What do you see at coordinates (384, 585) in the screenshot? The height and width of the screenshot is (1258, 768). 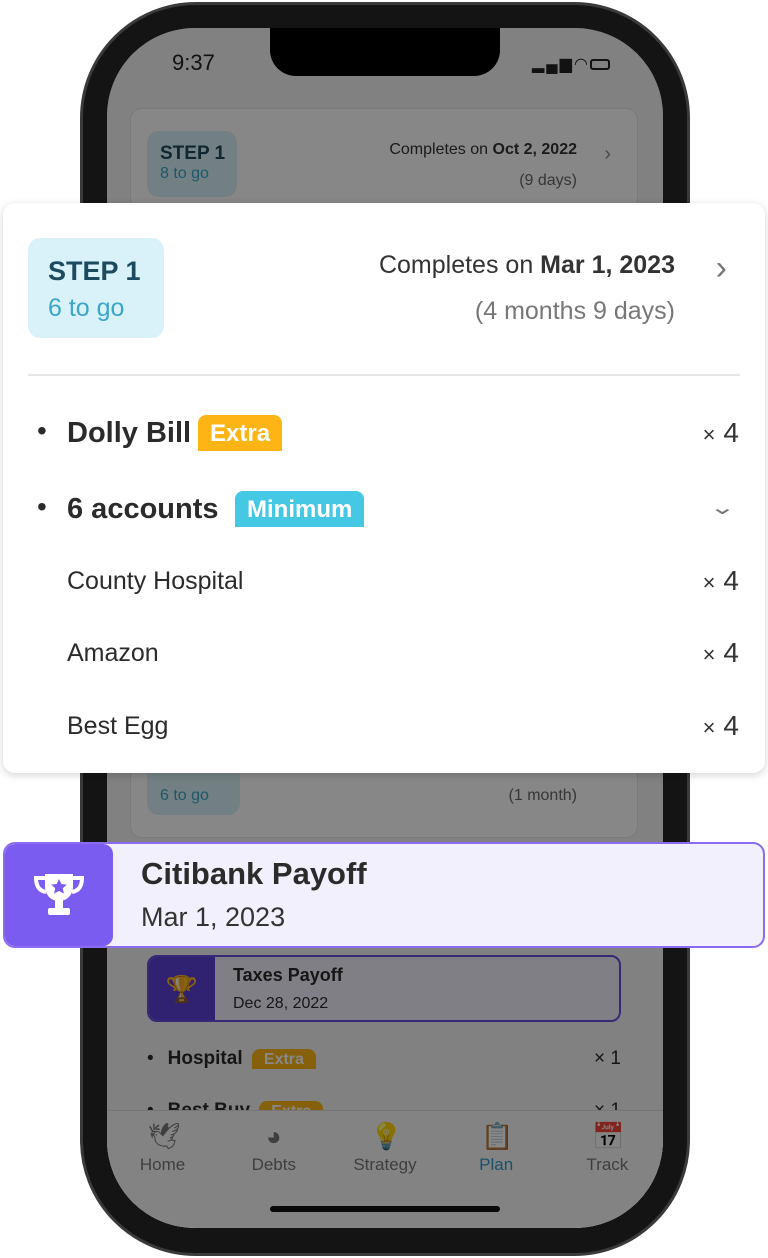 I see `sub-item: County Hospital × 4` at bounding box center [384, 585].